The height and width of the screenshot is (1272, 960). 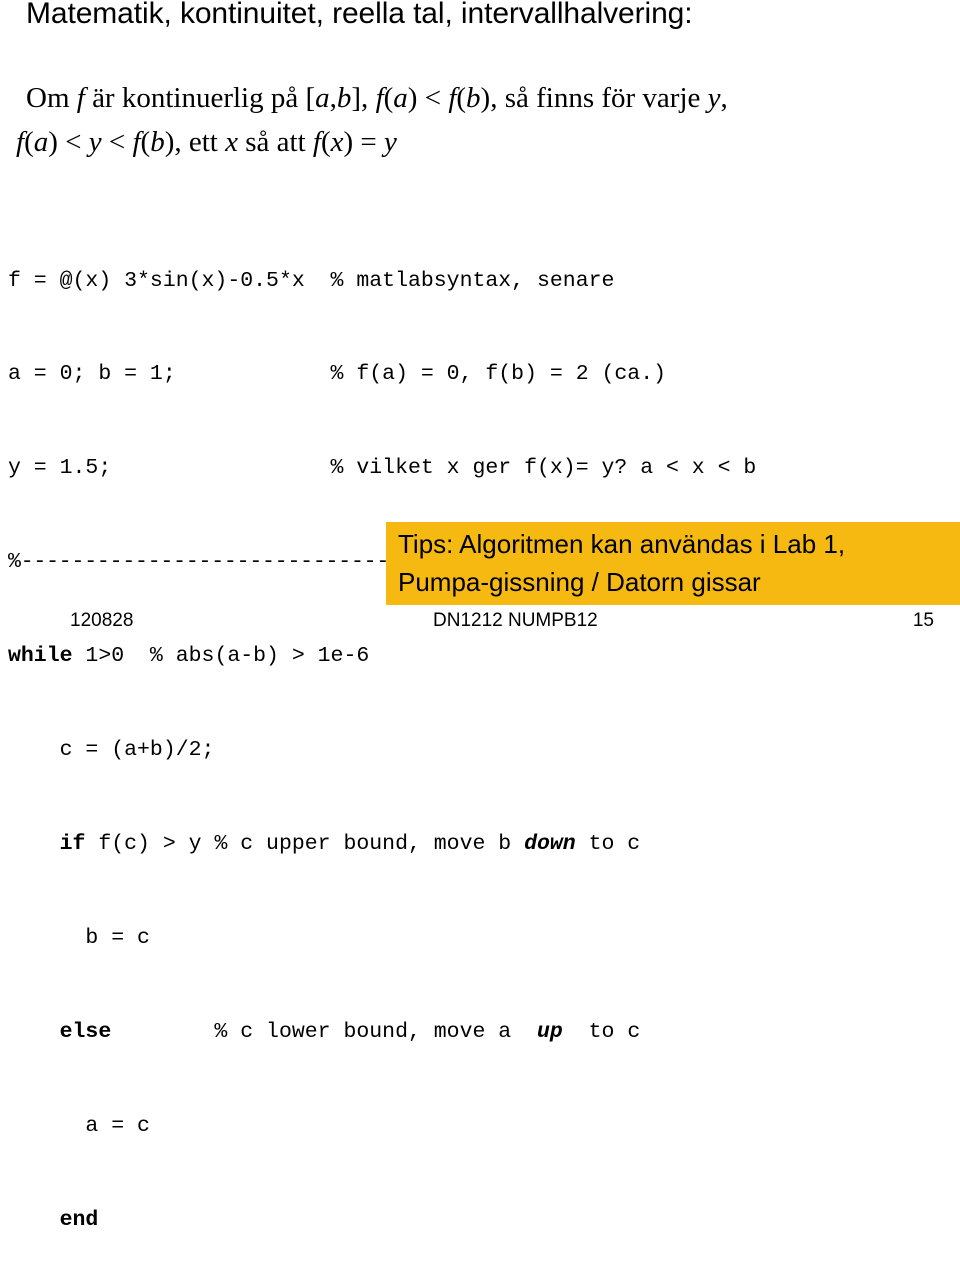 I want to click on code-text: 1>0 % abs(a-b) > 1e-6, so click(x=221, y=656).